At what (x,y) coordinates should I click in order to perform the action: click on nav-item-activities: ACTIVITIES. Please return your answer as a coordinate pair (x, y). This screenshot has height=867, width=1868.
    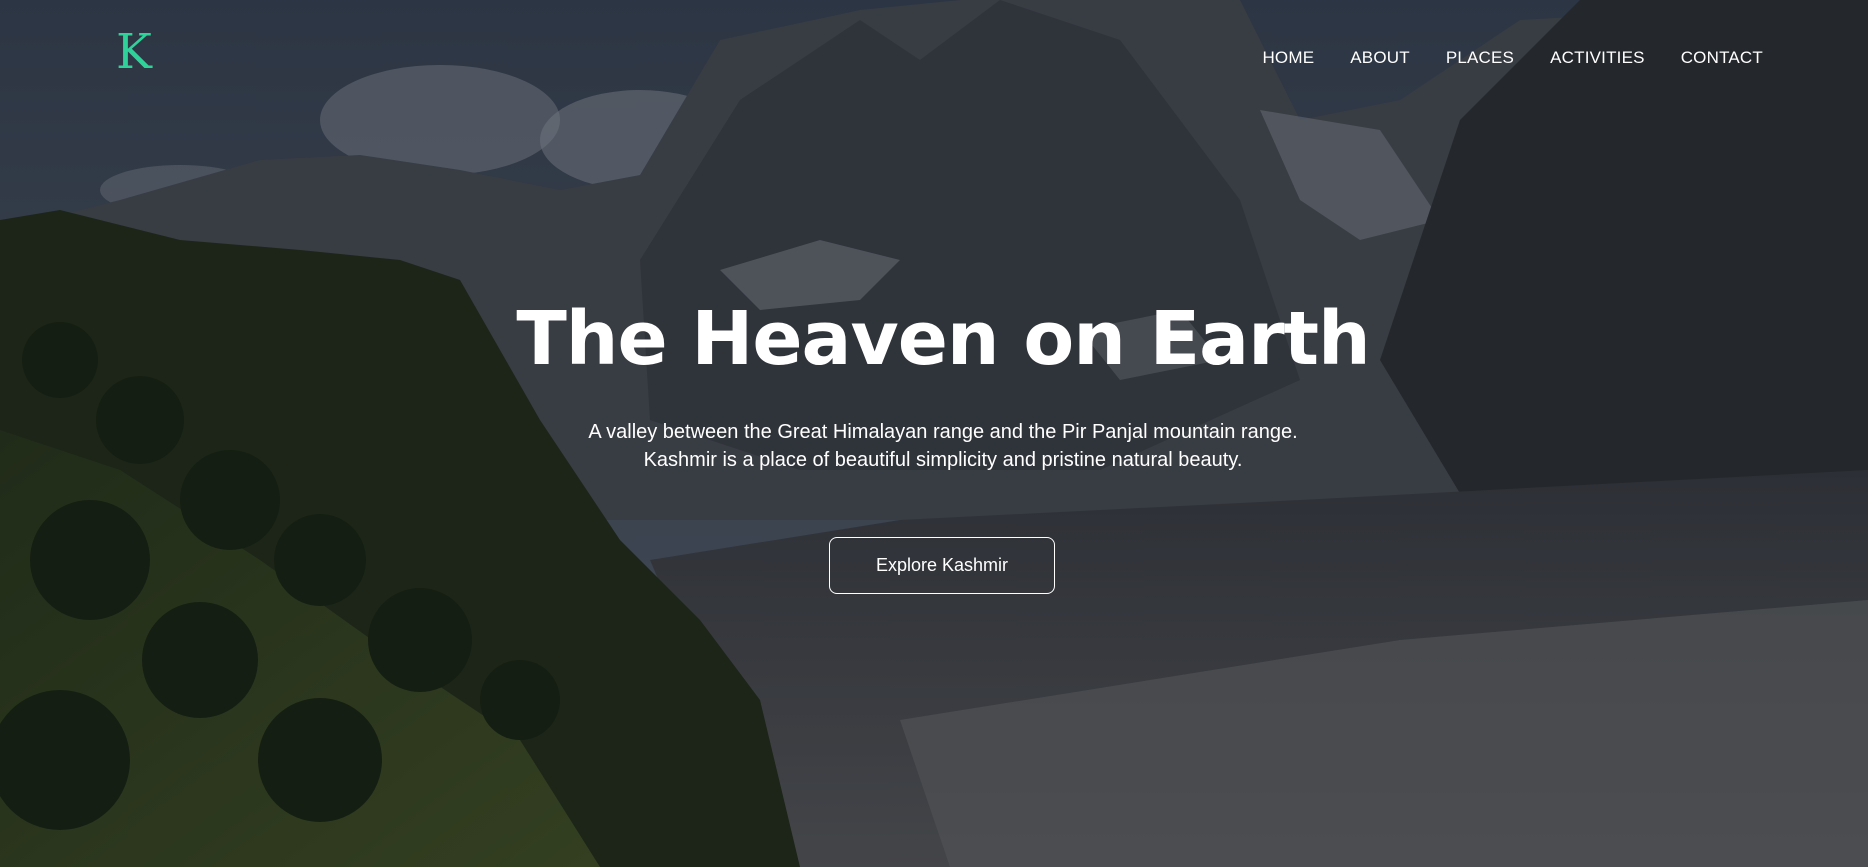
    Looking at the image, I should click on (1597, 58).